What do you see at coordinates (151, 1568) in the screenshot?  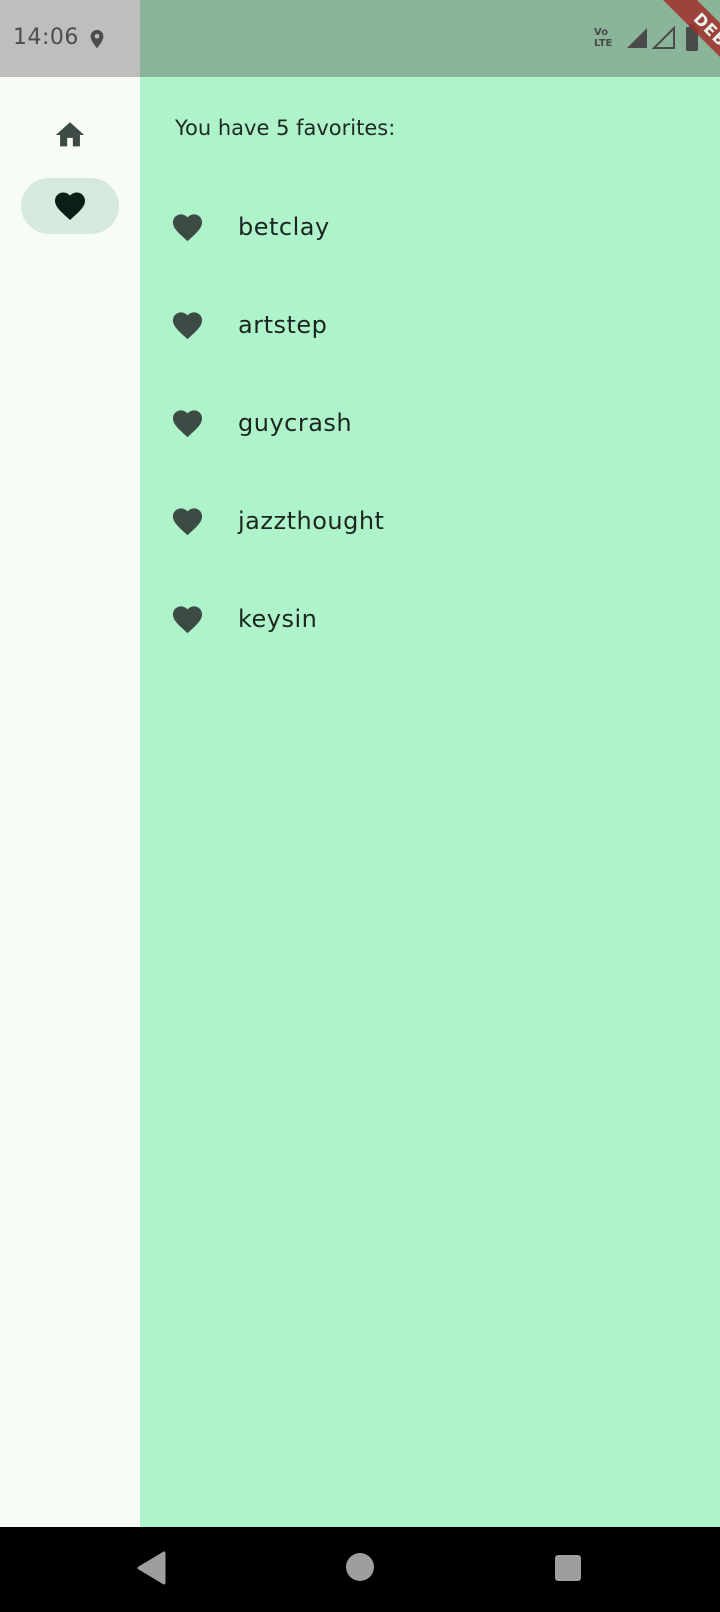 I see `back-icon` at bounding box center [151, 1568].